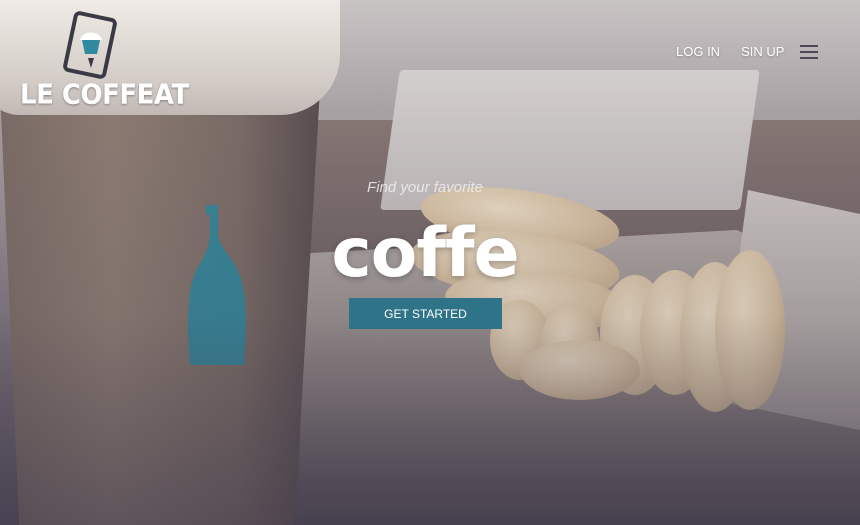 This screenshot has height=525, width=860. What do you see at coordinates (762, 51) in the screenshot?
I see `signup-link: SIN UP` at bounding box center [762, 51].